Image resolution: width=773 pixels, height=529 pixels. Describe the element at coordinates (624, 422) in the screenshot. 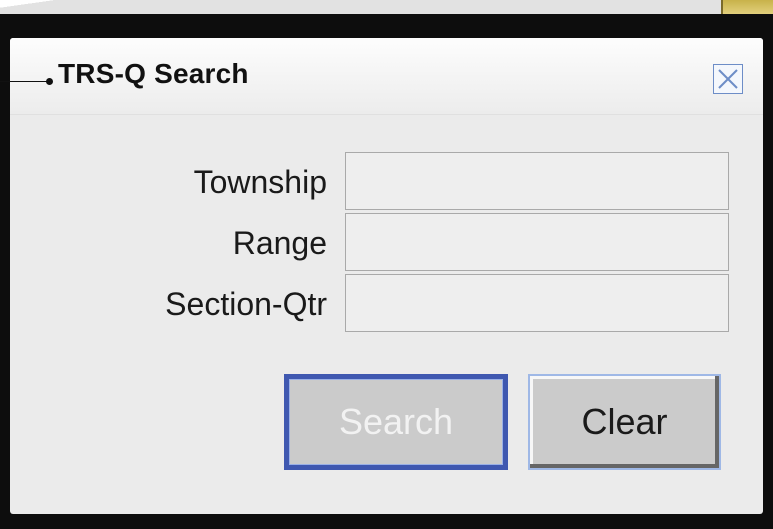

I see `clear-button: Clear` at that location.